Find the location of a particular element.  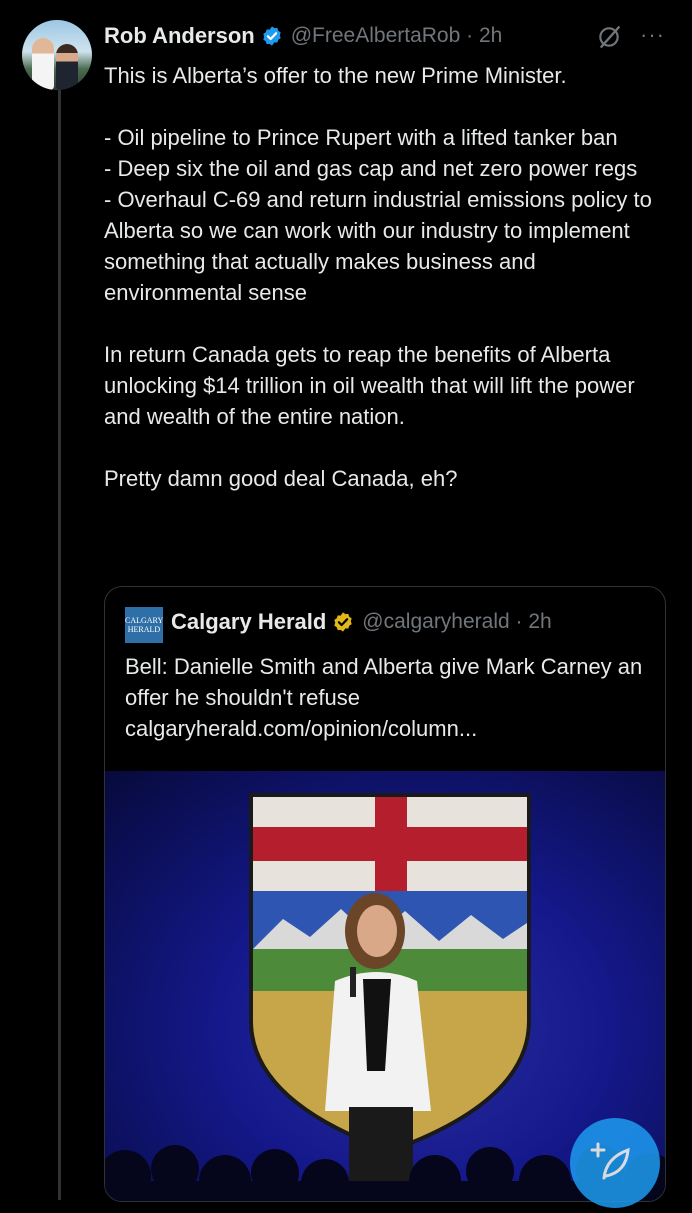

quoted-tweet-header: Calgary Herald @calgaryherald · 2h is located at coordinates (361, 622).